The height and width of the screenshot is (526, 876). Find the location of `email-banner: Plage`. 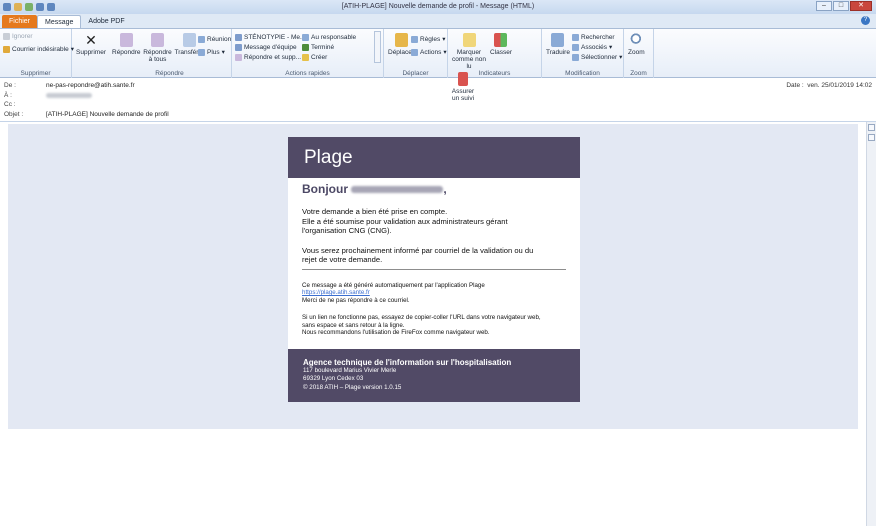

email-banner: Plage is located at coordinates (434, 157).